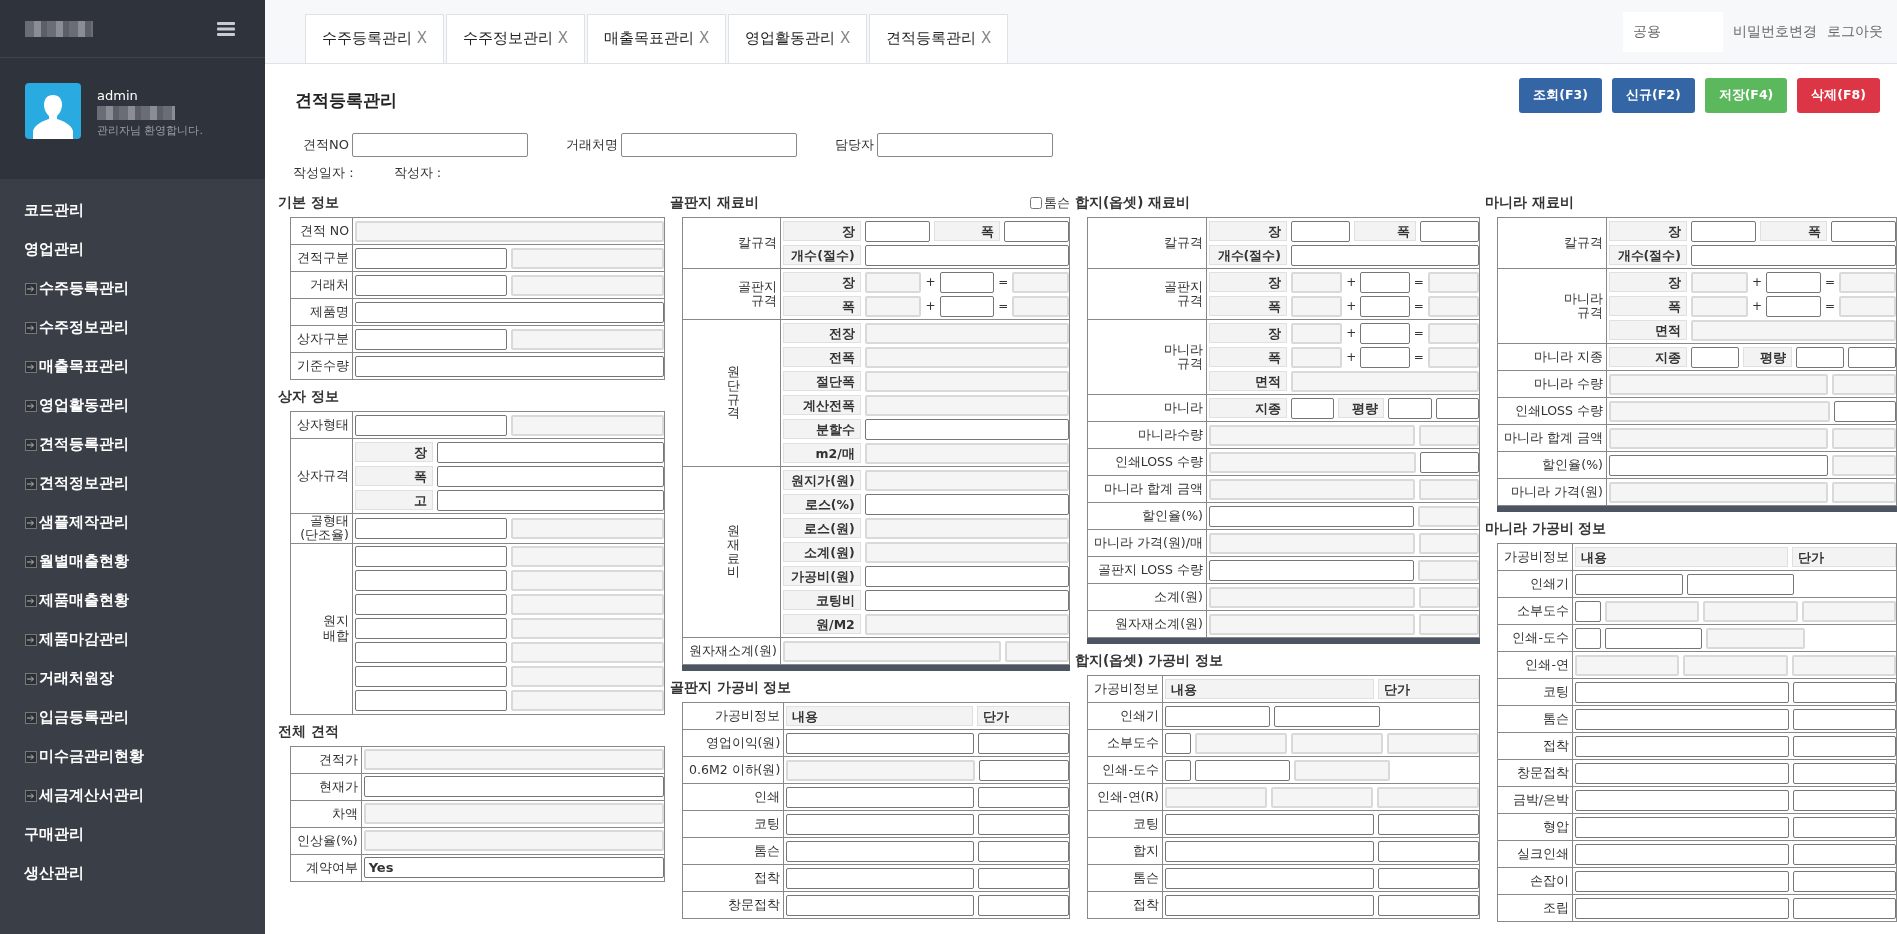 The width and height of the screenshot is (1897, 934). I want to click on submenu-item: 견적정보관리, so click(76, 483).